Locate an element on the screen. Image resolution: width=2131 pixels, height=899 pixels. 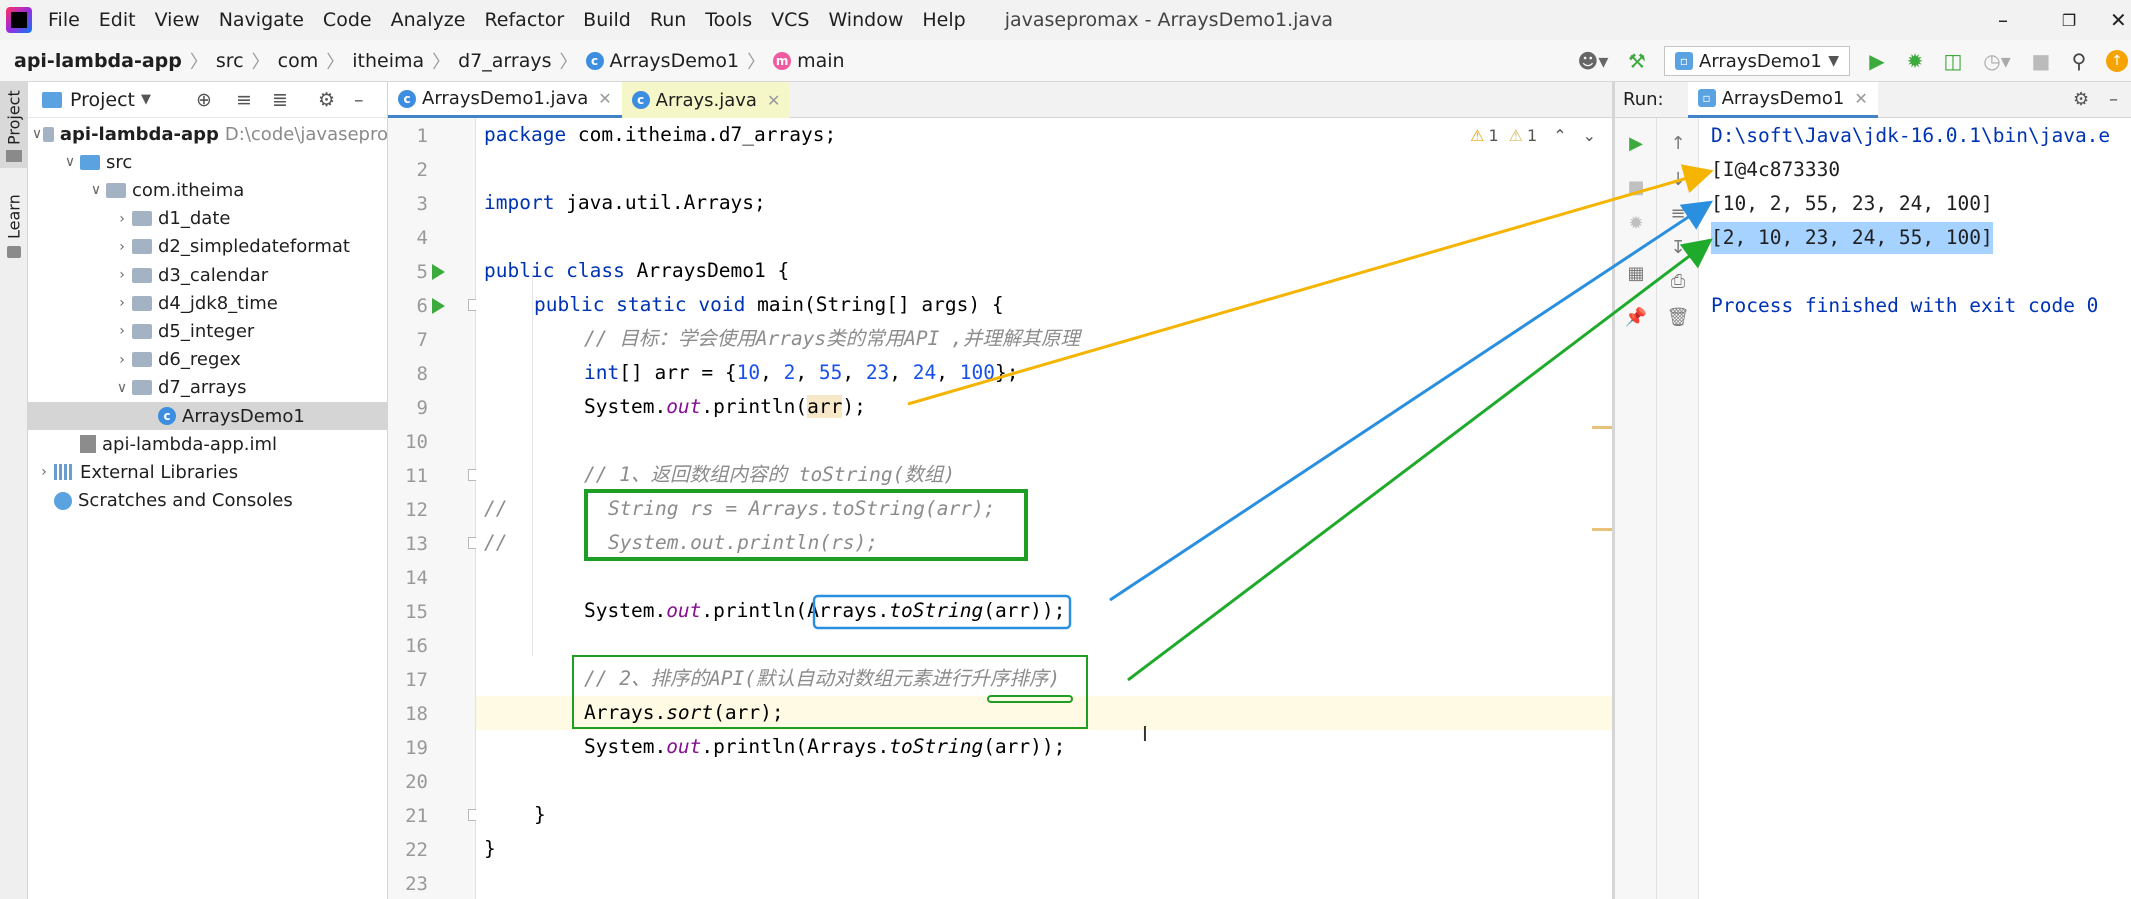
tree-item-d1-date: › d1_date is located at coordinates (208, 219).